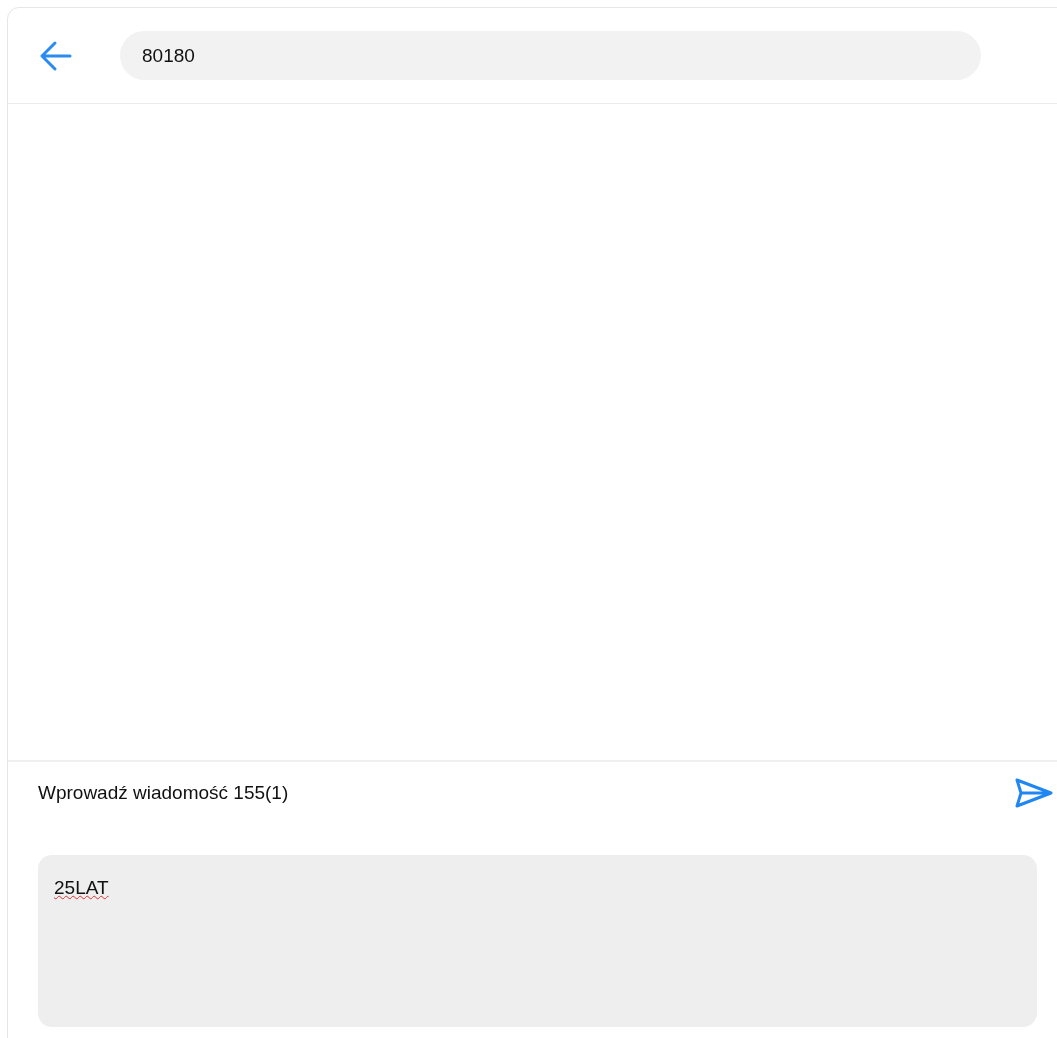 Image resolution: width=1057 pixels, height=1038 pixels. Describe the element at coordinates (550, 55) in the screenshot. I see `title-field: 80180` at that location.